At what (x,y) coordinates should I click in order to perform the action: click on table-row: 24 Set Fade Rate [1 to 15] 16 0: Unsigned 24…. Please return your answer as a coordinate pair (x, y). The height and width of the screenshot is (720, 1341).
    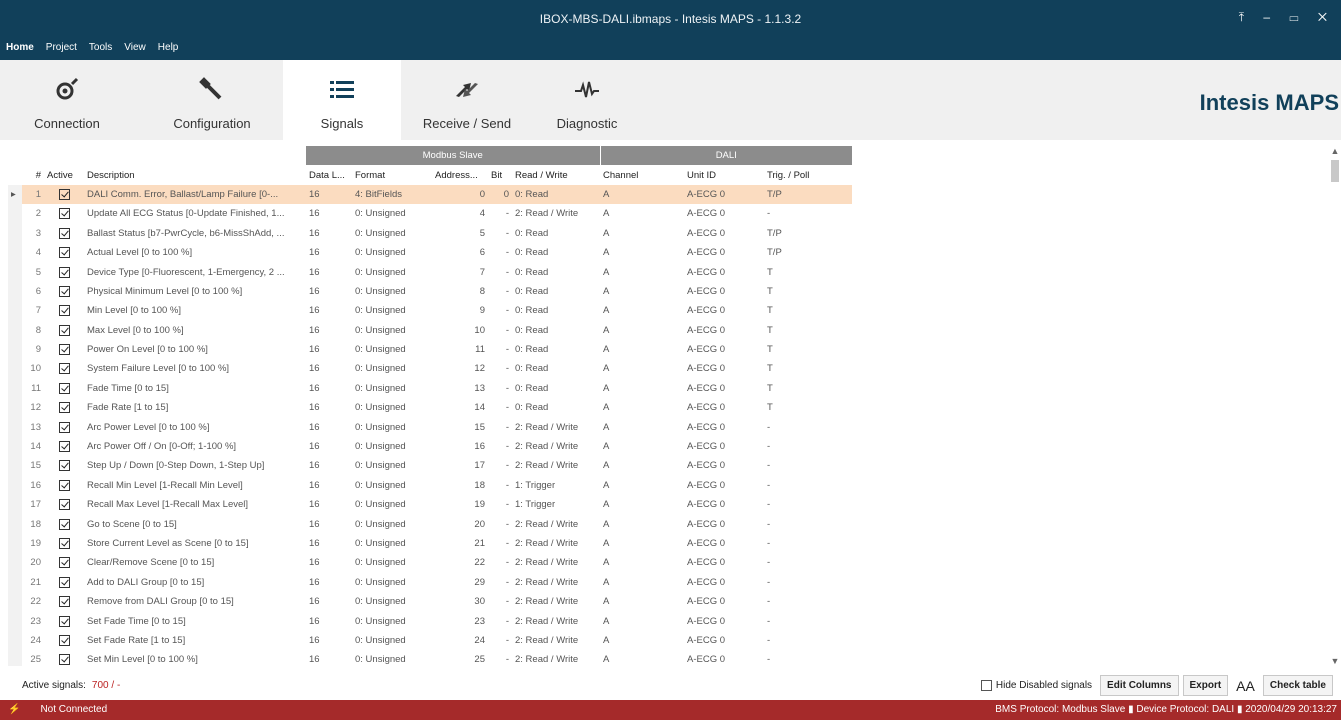
    Looking at the image, I should click on (430, 640).